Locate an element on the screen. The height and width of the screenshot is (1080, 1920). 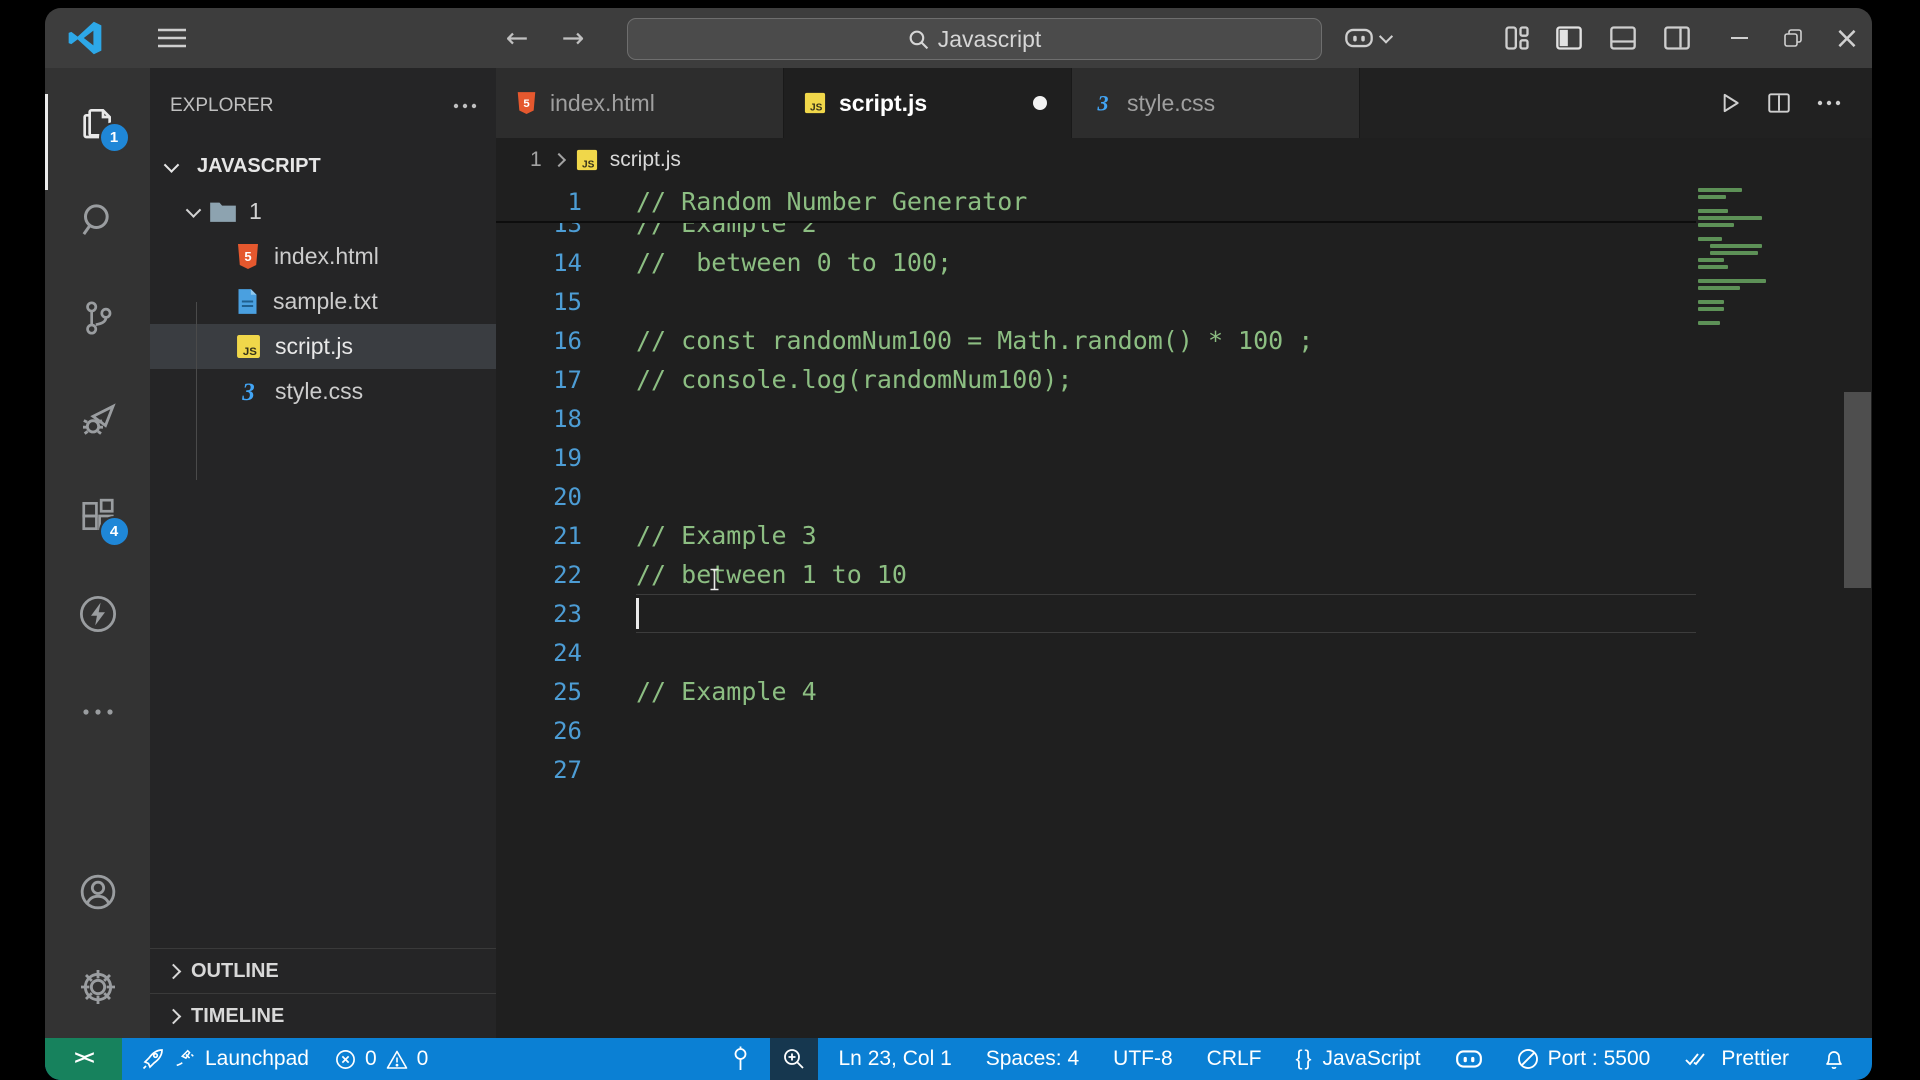
launchpad-item: Launchpad is located at coordinates (225, 1059).